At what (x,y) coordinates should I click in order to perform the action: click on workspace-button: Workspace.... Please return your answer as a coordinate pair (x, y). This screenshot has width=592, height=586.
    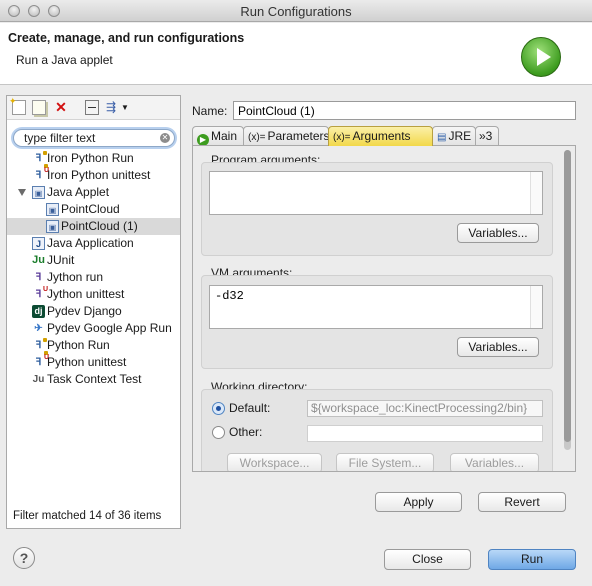
    Looking at the image, I should click on (274, 462).